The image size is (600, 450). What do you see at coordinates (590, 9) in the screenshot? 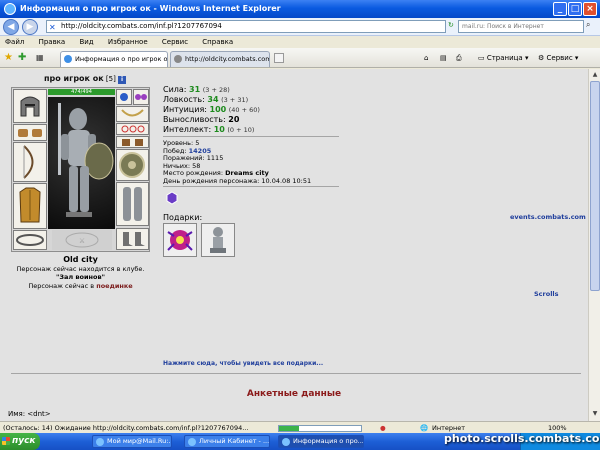
I see `close-button: ×` at bounding box center [590, 9].